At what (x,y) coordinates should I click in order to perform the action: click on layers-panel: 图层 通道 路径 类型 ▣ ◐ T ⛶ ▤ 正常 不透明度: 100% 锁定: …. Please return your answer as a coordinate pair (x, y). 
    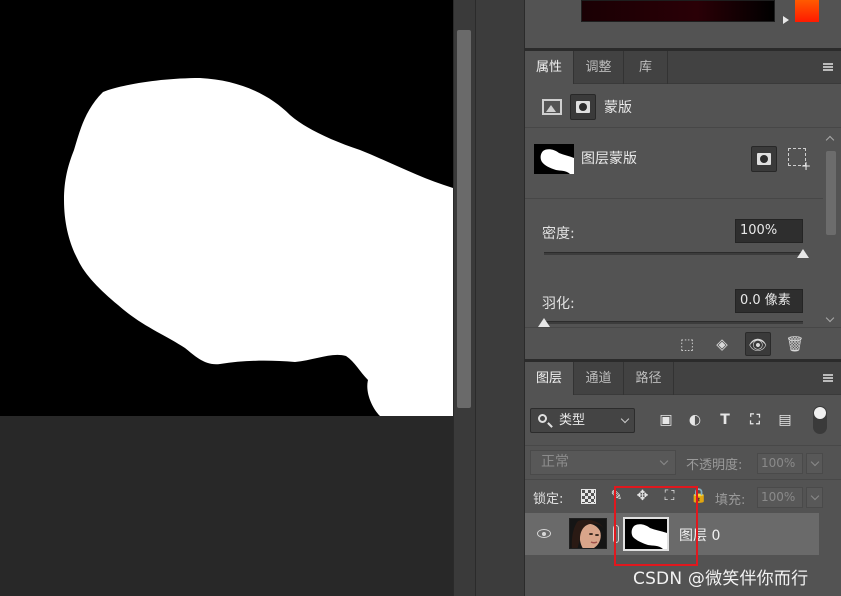
    Looking at the image, I should click on (683, 479).